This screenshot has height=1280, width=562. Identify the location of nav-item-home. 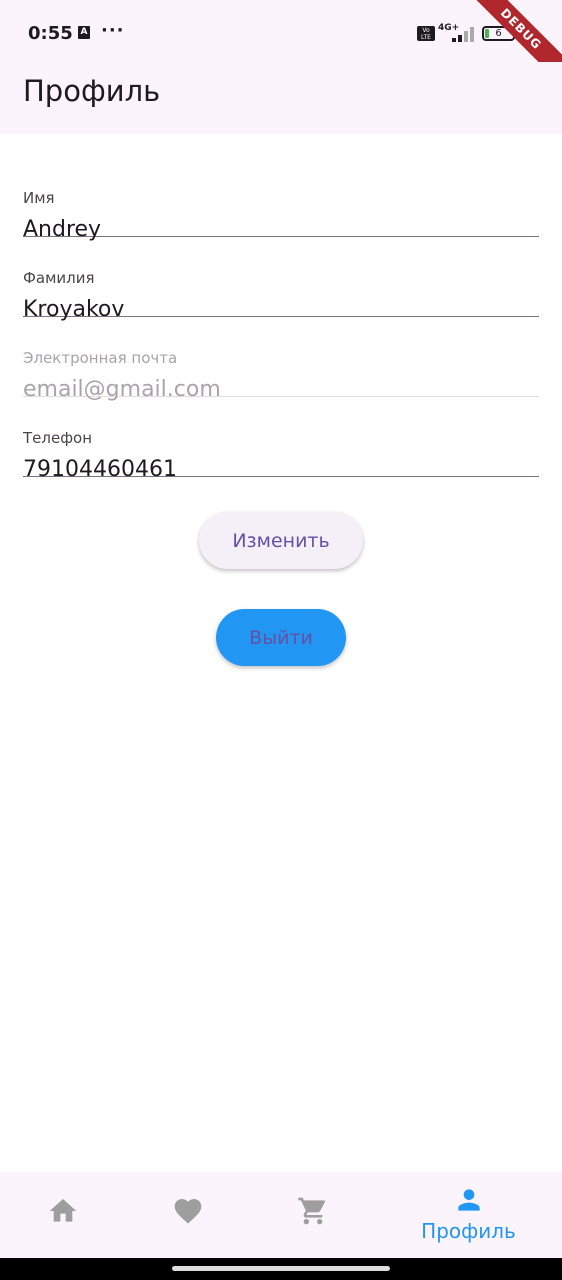
(62, 1215).